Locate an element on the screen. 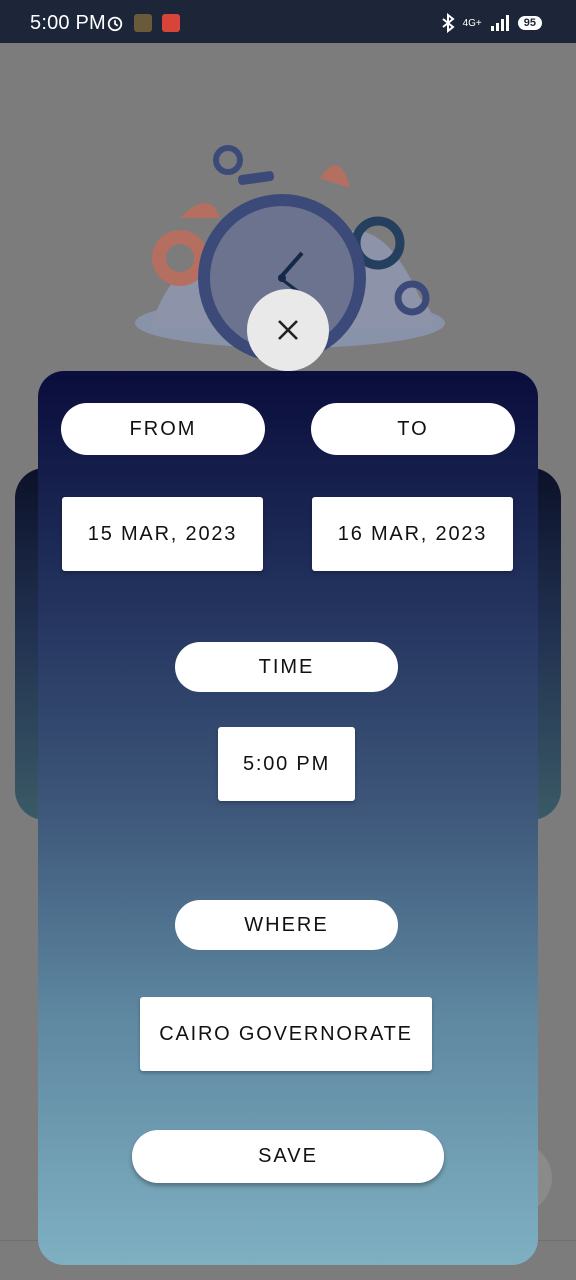 Image resolution: width=576 pixels, height=1280 pixels. from-date-field: 15 MAR, 2023 is located at coordinates (162, 534).